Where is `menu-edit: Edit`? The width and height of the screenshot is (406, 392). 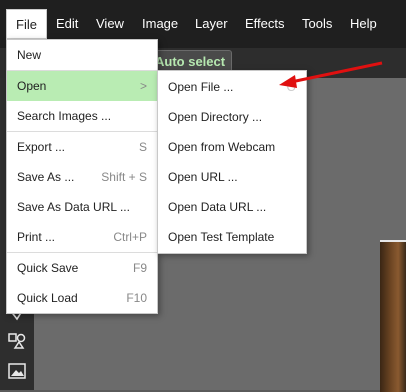 menu-edit: Edit is located at coordinates (67, 24).